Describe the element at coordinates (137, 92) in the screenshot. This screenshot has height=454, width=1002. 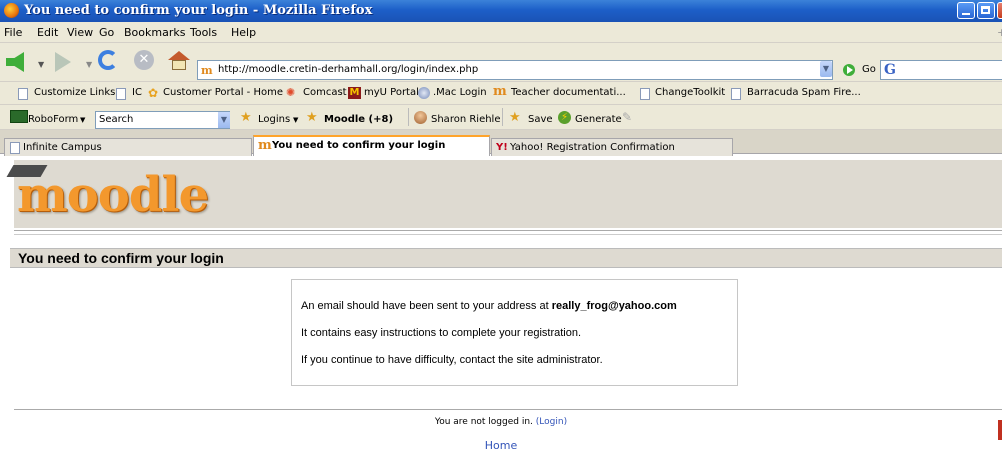
I see `bookmark-ic: IC` at that location.